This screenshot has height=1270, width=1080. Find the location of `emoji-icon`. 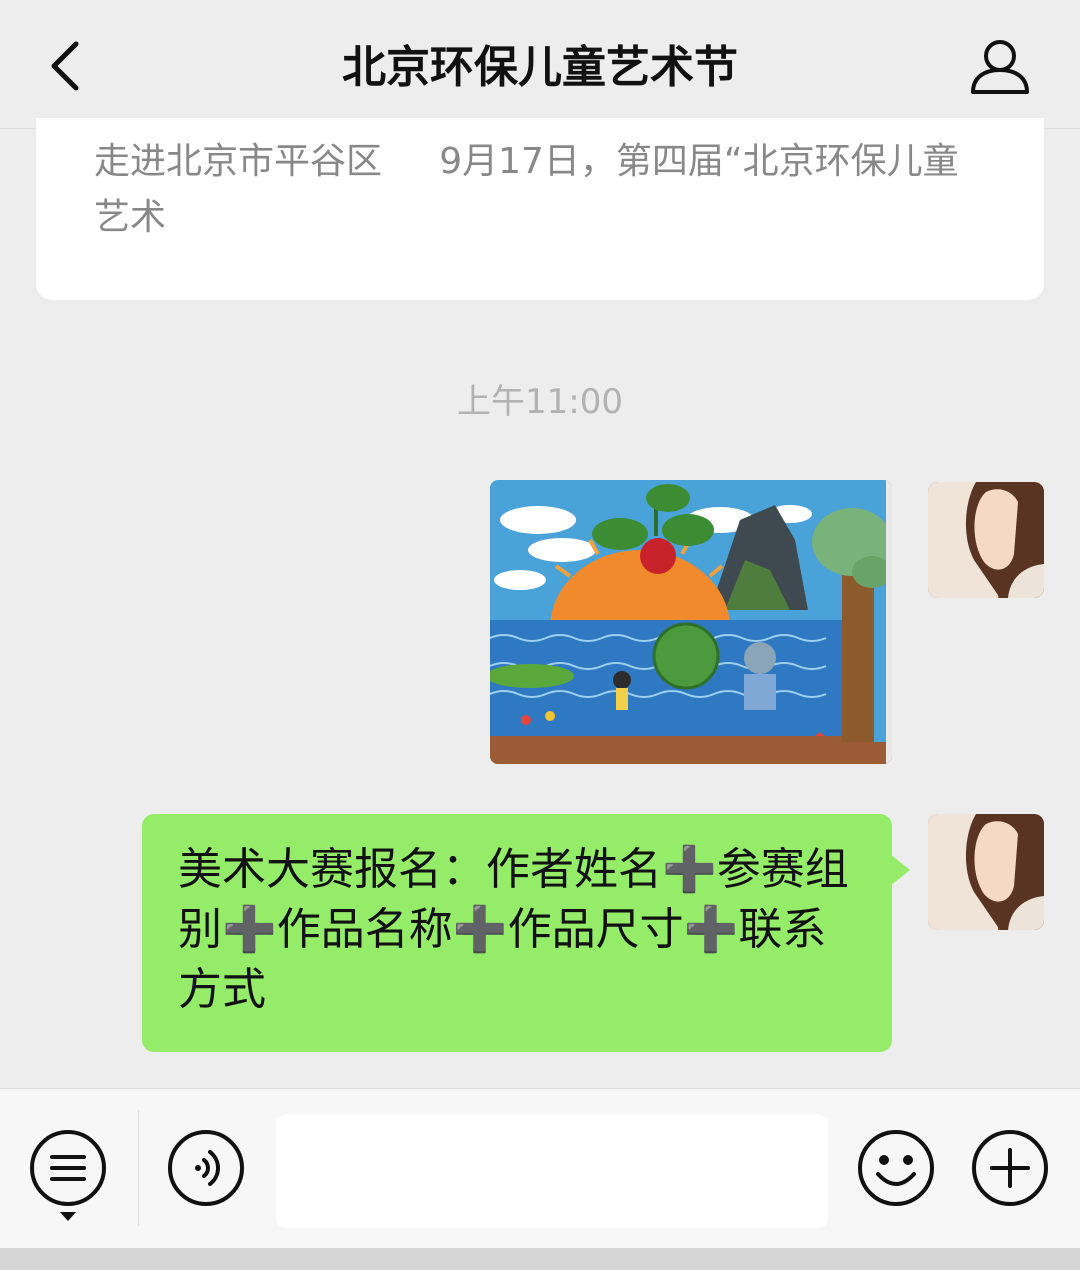

emoji-icon is located at coordinates (896, 1168).